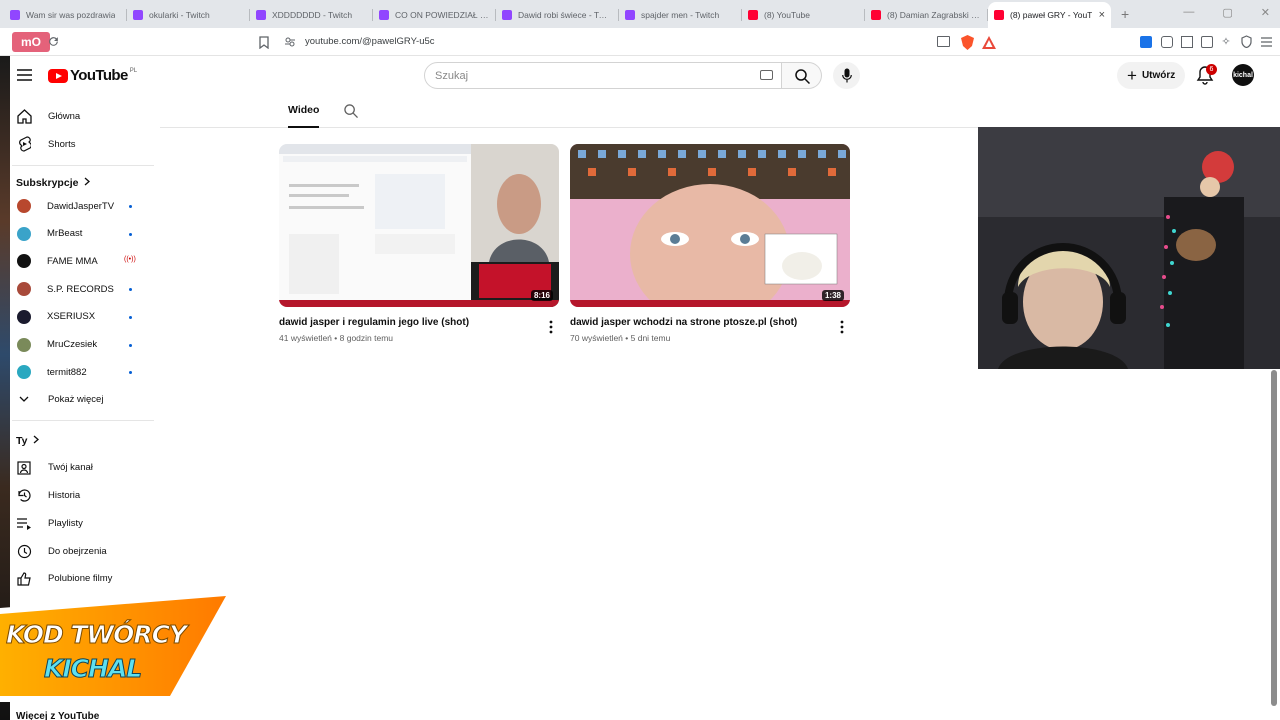  Describe the element at coordinates (802, 75) in the screenshot. I see `search-button` at that location.